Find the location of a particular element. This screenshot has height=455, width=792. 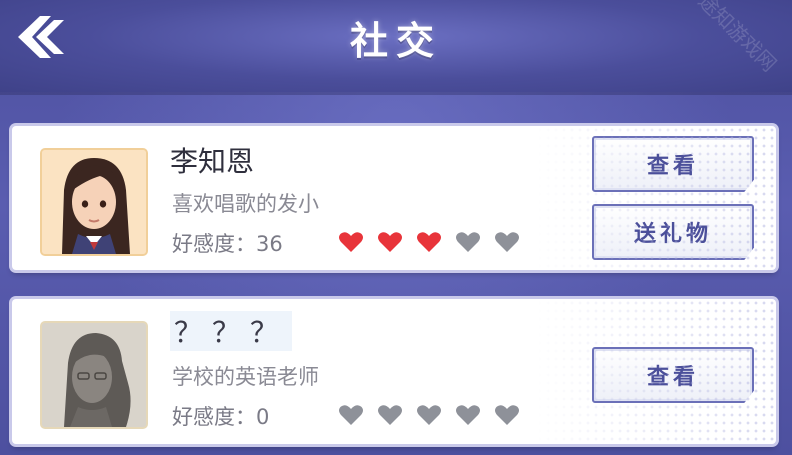

character-description: 学校的英语老师 is located at coordinates (245, 377).